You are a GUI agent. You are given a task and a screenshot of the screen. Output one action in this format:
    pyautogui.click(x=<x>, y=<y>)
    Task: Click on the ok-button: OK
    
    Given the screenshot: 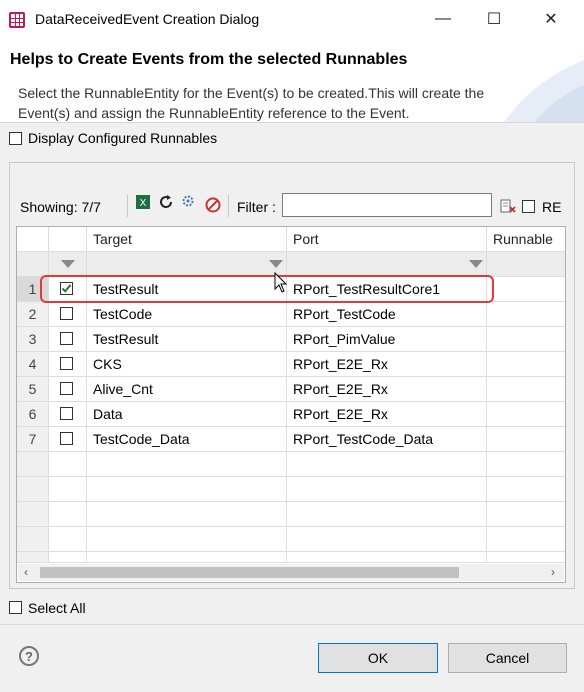 What is the action you would take?
    pyautogui.click(x=378, y=658)
    